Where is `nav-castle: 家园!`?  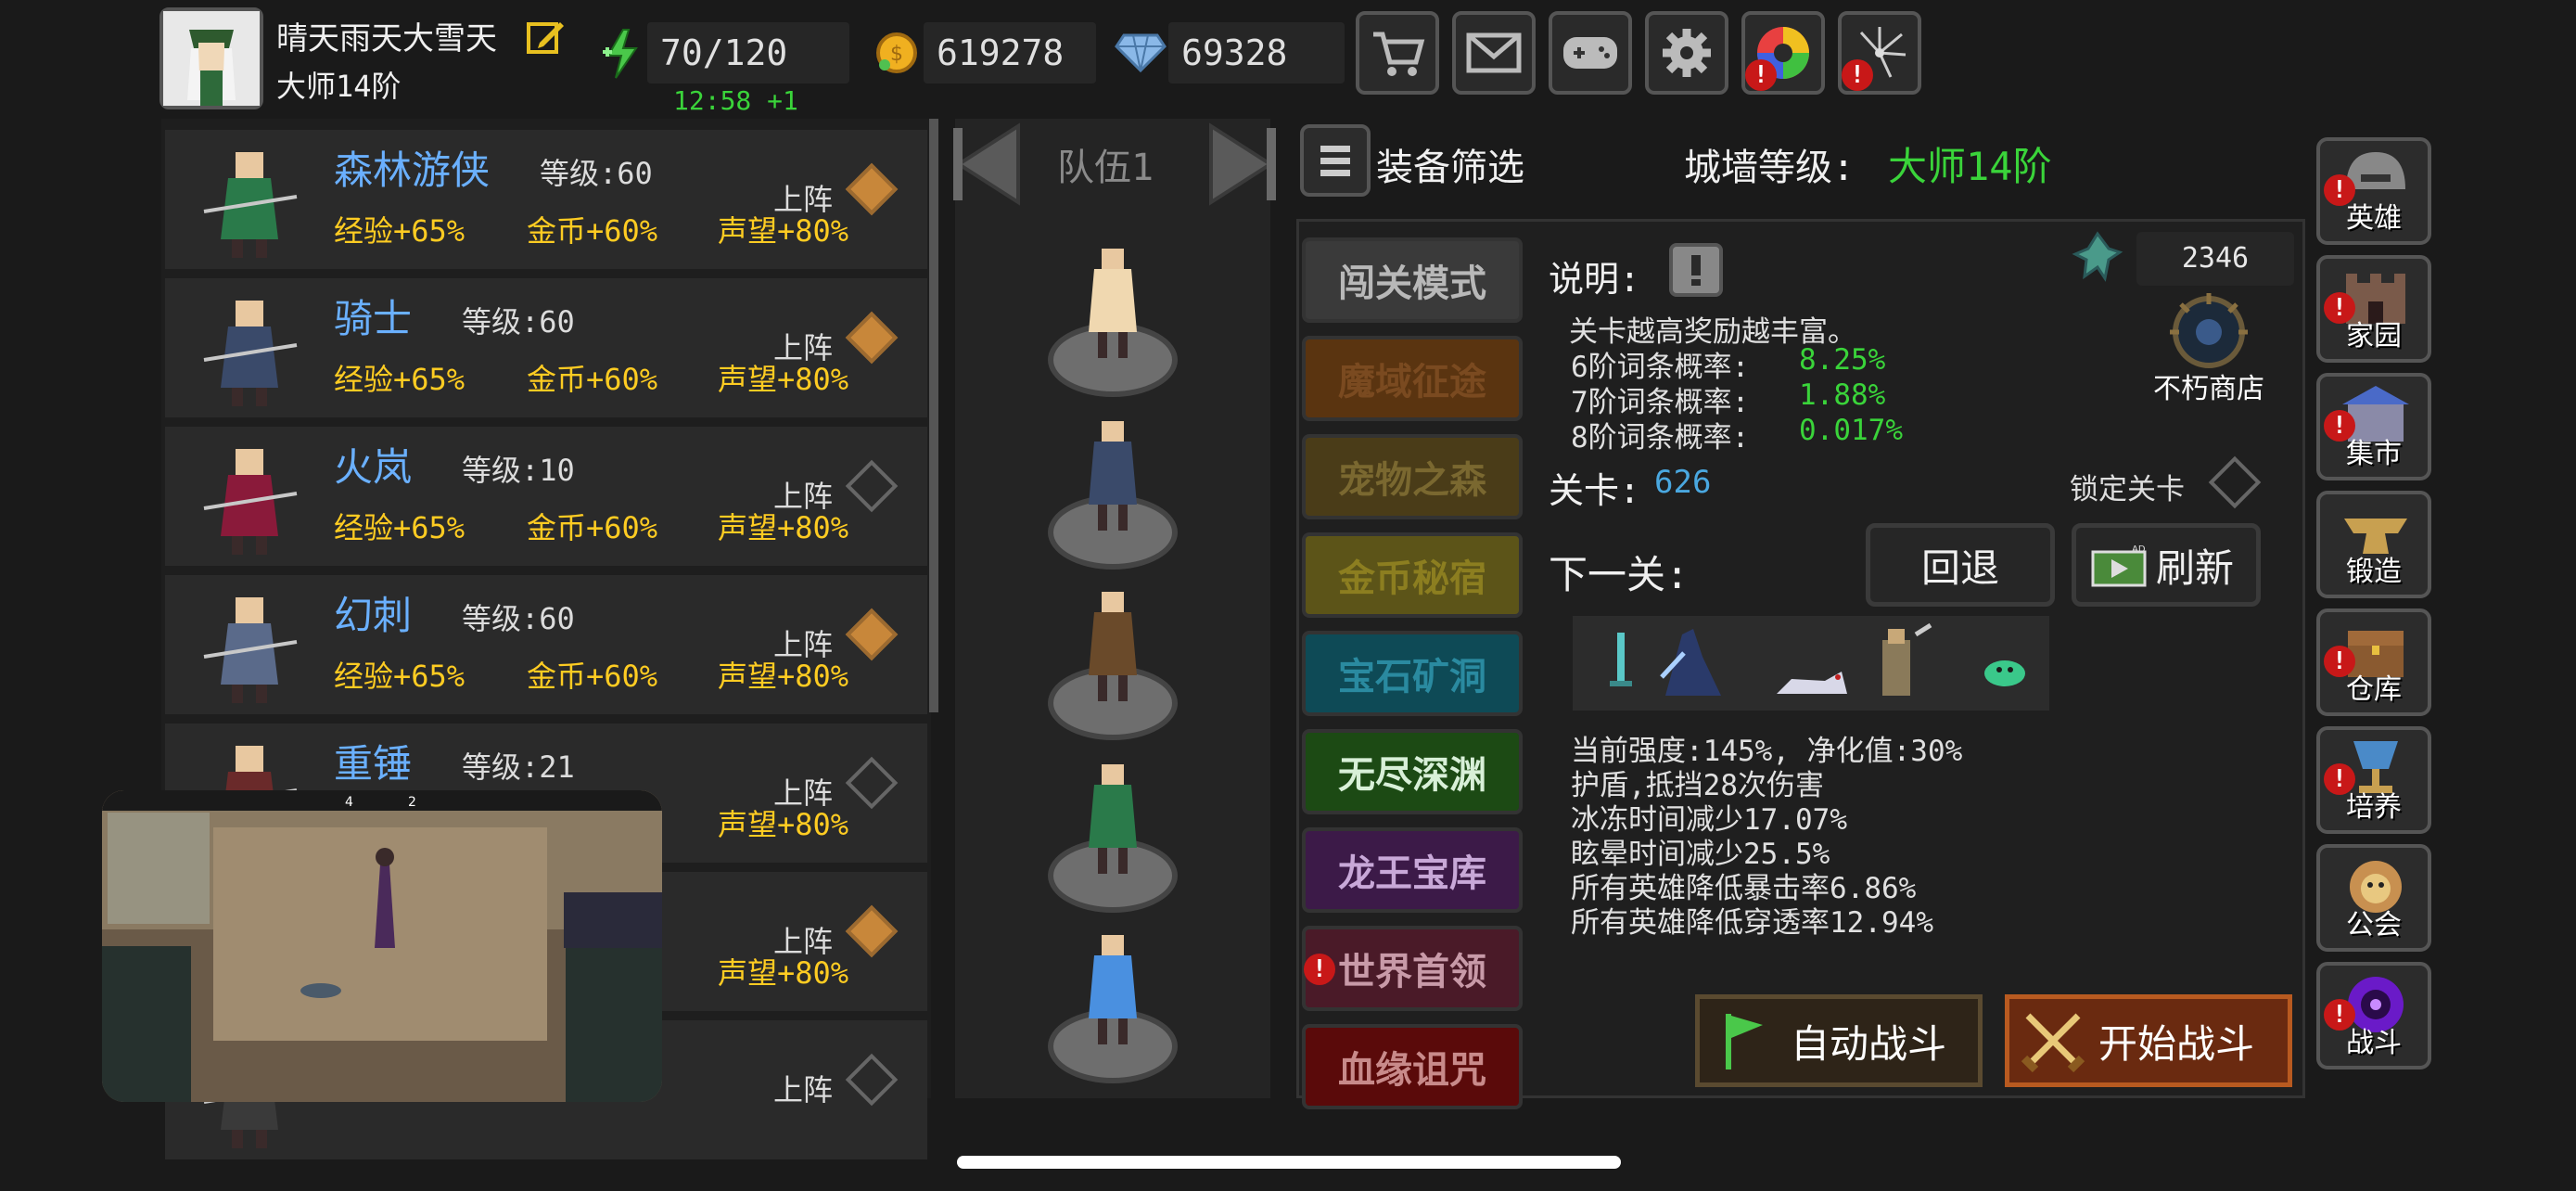 nav-castle: 家园! is located at coordinates (2373, 309).